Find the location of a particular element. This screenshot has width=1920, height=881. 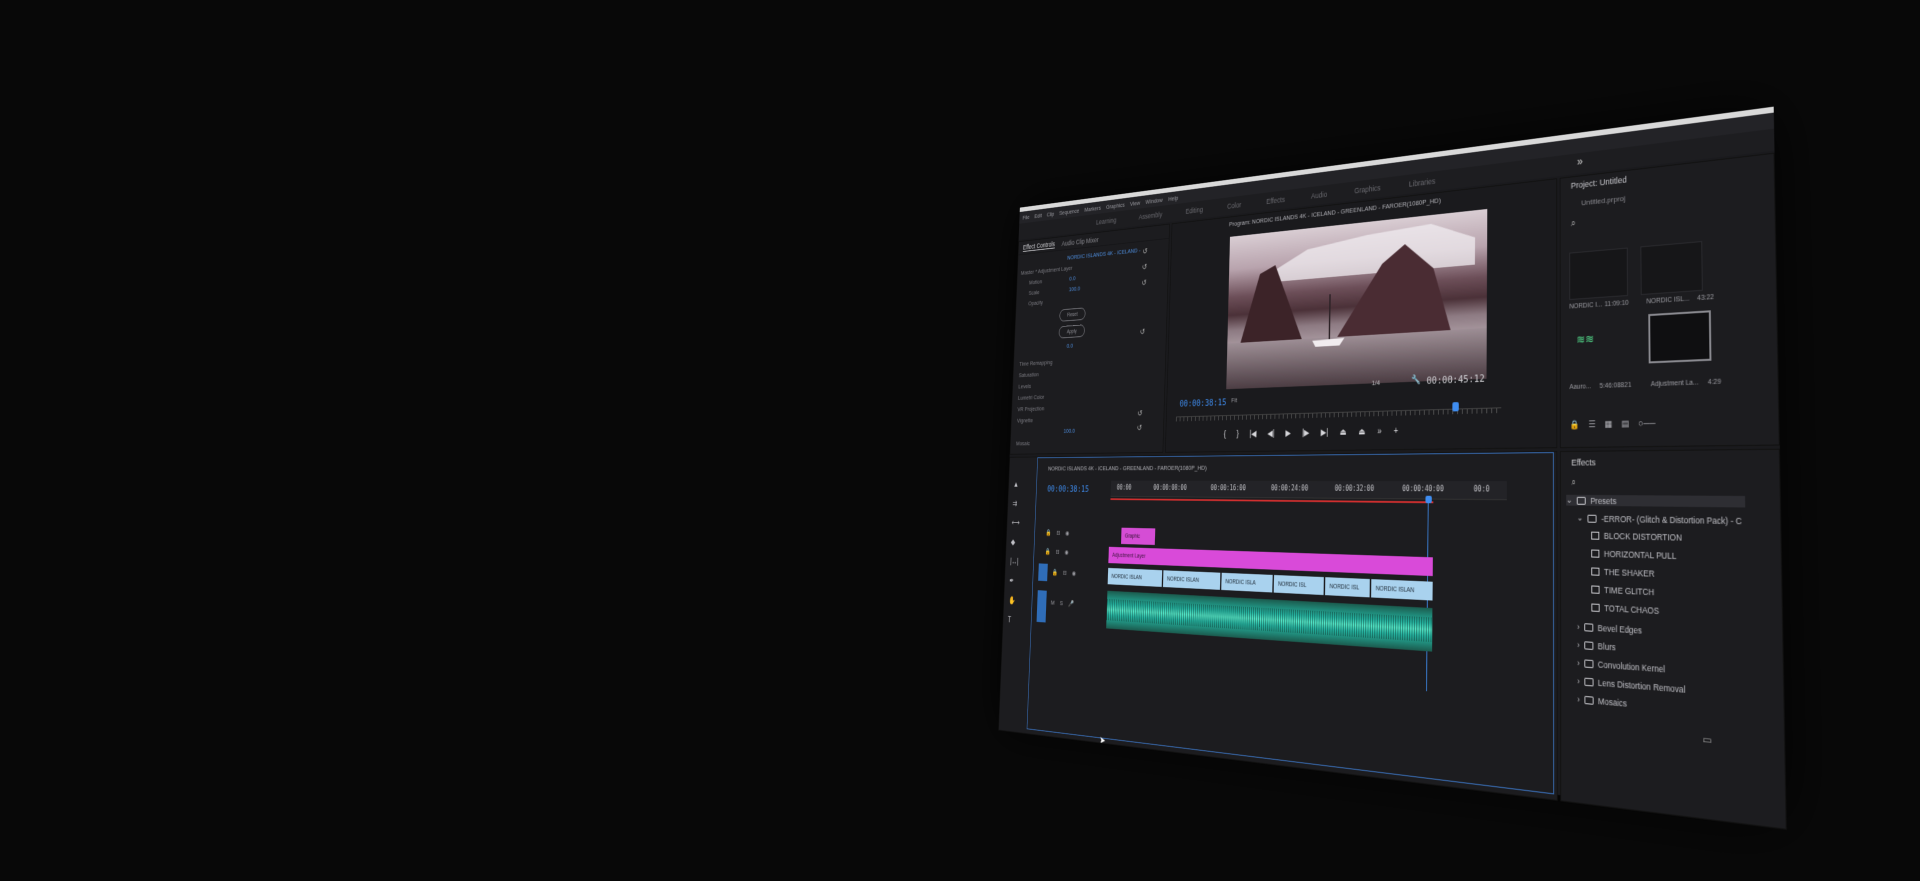

razor-tool-icon: ◆ is located at coordinates (1015, 542).